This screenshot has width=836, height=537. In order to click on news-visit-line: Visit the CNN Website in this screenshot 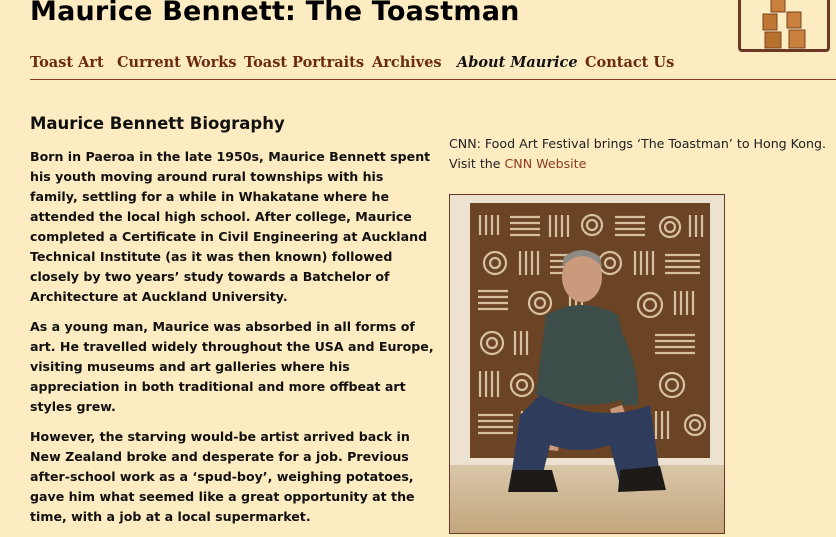, I will do `click(642, 164)`.